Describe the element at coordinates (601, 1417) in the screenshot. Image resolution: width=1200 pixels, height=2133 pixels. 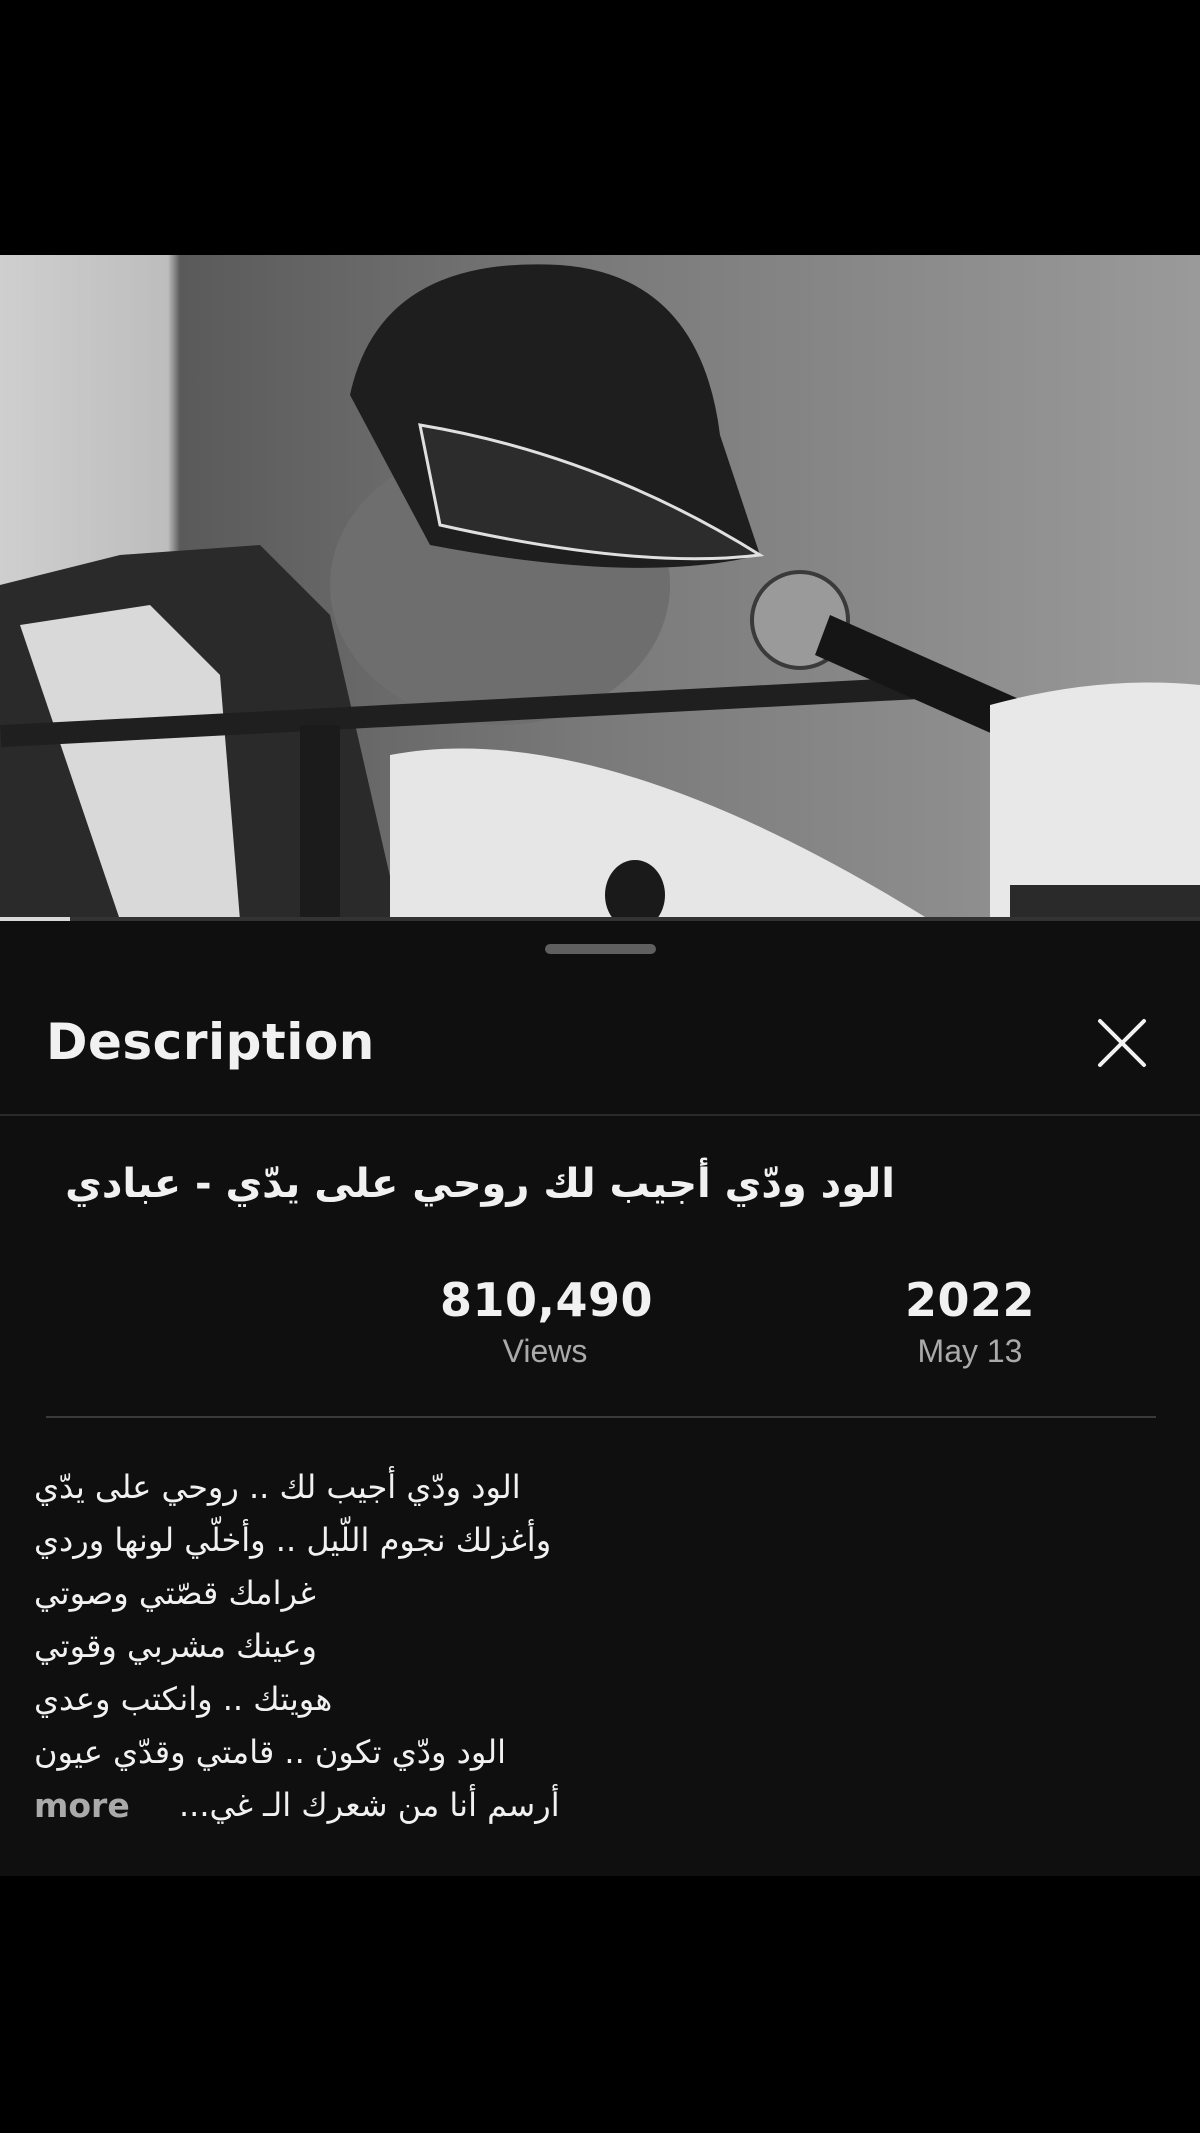
I see `stats-divider` at that location.